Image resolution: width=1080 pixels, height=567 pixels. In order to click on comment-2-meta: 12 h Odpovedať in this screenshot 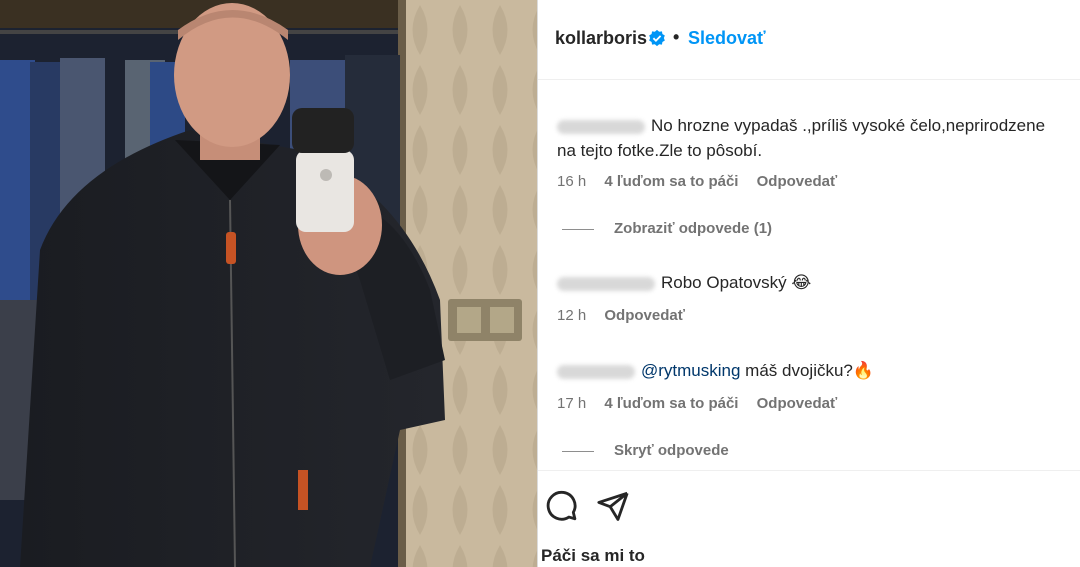, I will do `click(628, 315)`.